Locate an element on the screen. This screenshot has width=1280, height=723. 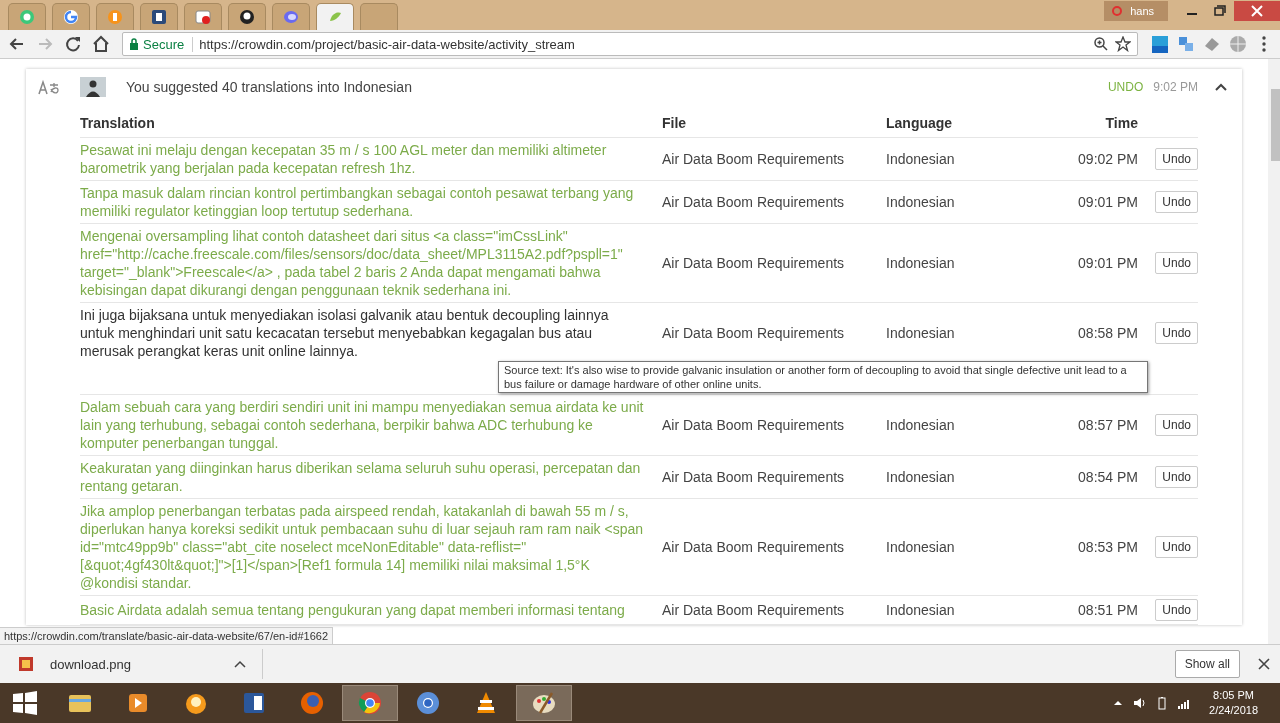
status-url: https://crowdin.com/translate/basic-air-data-website/67/en-id#1662 is located at coordinates (167, 635).